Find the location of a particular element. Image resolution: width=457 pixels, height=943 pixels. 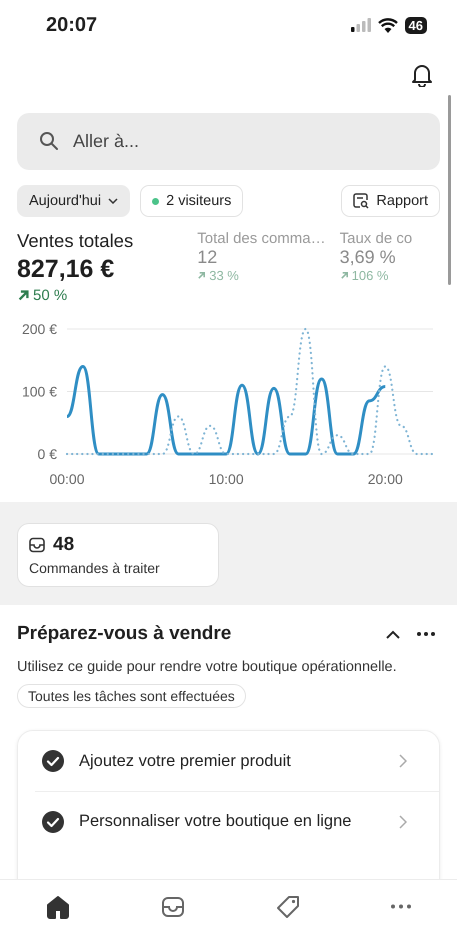

axis-label: 0 € is located at coordinates (47, 454).